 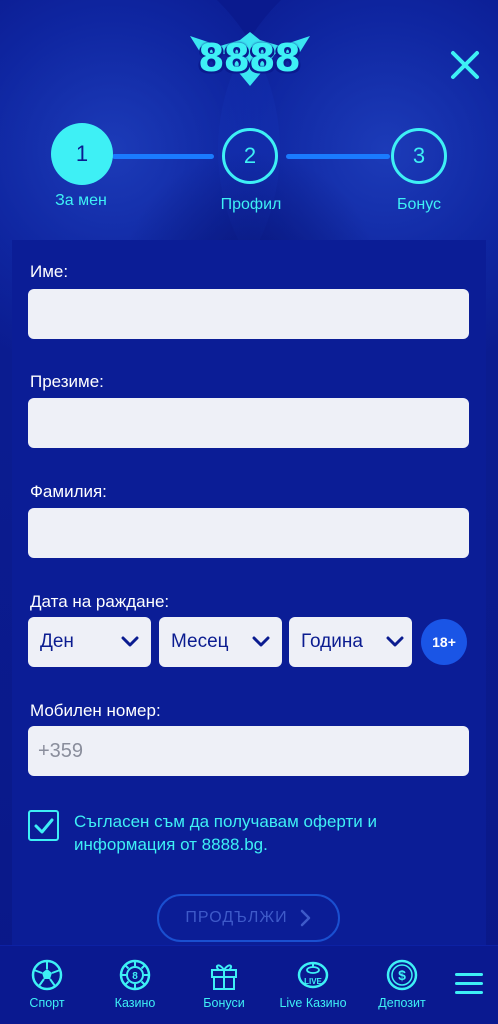 What do you see at coordinates (224, 977) in the screenshot?
I see `gift-icon` at bounding box center [224, 977].